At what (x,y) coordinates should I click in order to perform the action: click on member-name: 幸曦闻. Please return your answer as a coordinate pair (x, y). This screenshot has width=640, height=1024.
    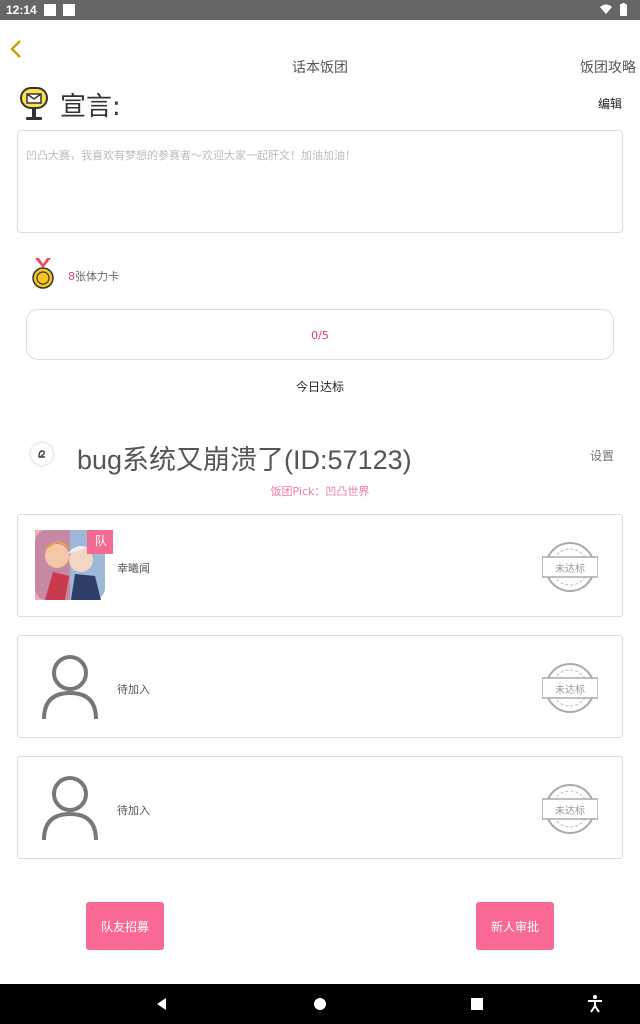
    Looking at the image, I should click on (133, 568).